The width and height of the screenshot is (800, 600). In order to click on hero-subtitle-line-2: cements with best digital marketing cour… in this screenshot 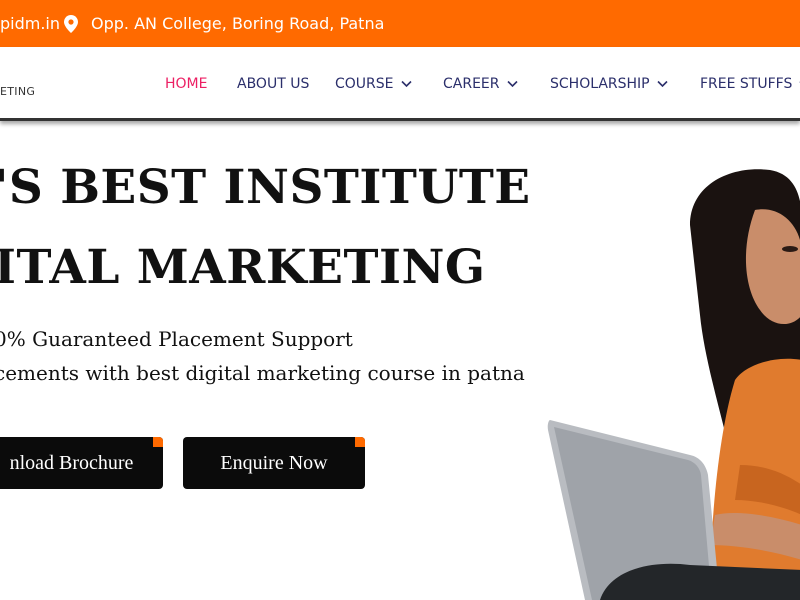, I will do `click(262, 373)`.